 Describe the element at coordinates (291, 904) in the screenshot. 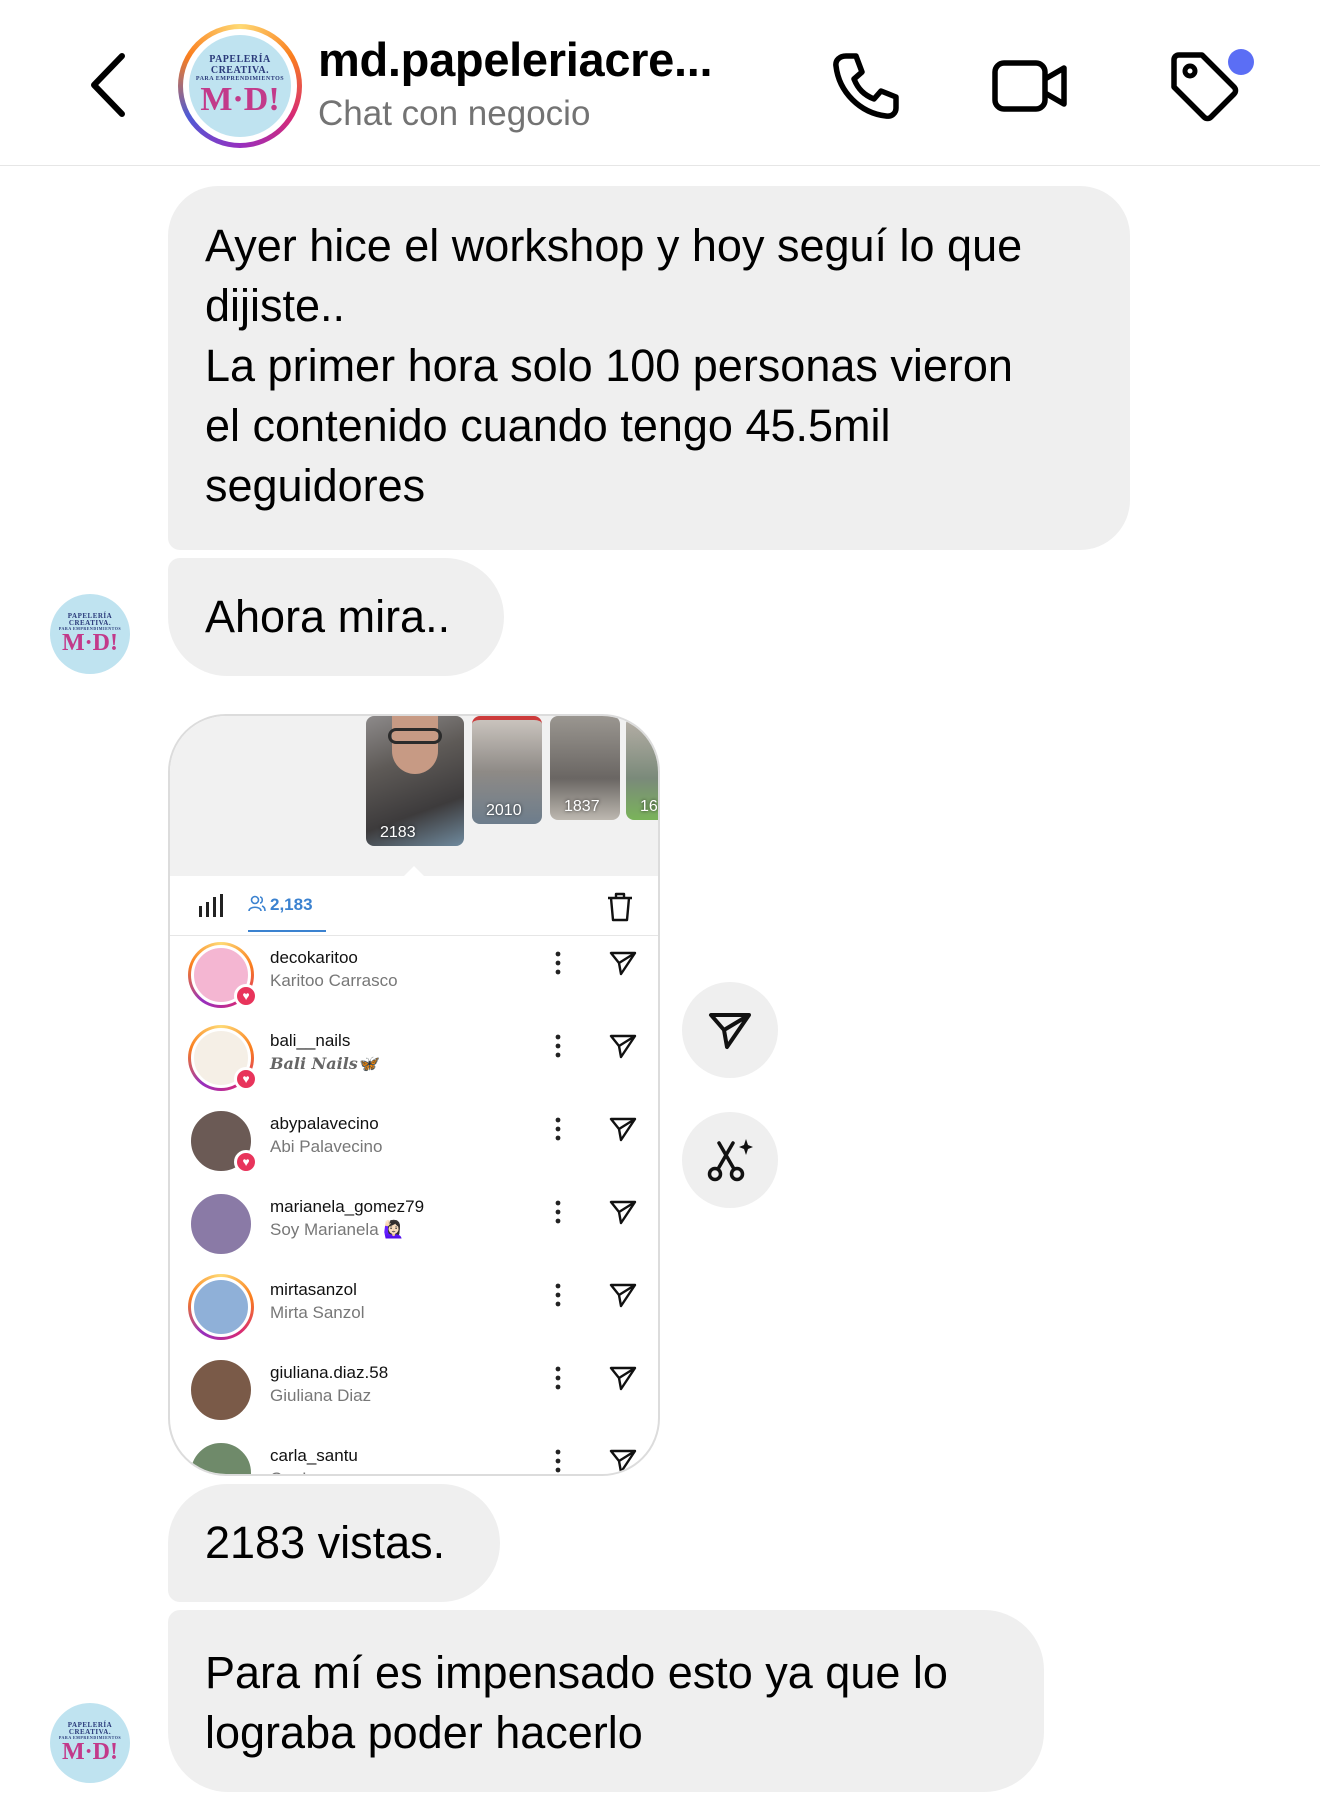

I see `viewers-count: 2,183` at that location.